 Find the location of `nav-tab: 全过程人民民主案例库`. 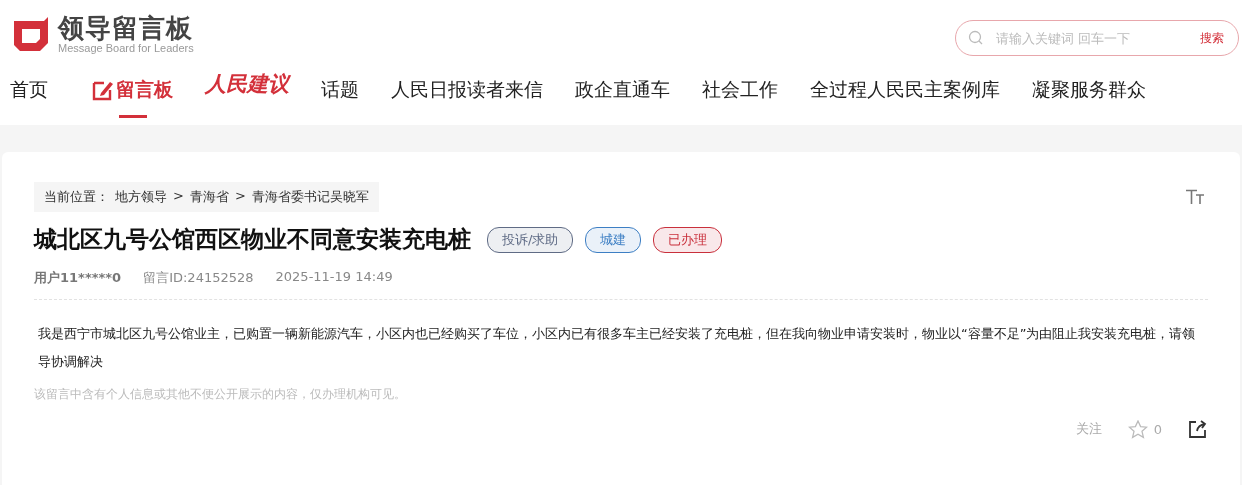

nav-tab: 全过程人民民主案例库 is located at coordinates (905, 95).